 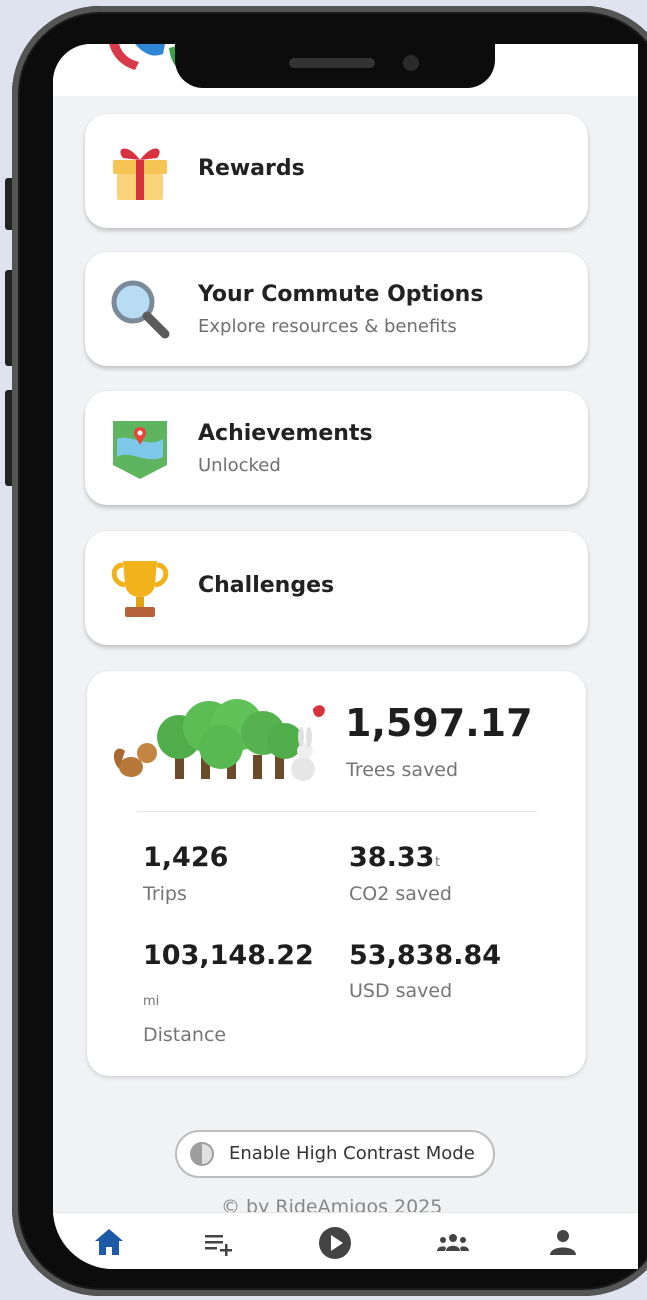 What do you see at coordinates (251, 168) in the screenshot?
I see `rewards-title: Rewards` at bounding box center [251, 168].